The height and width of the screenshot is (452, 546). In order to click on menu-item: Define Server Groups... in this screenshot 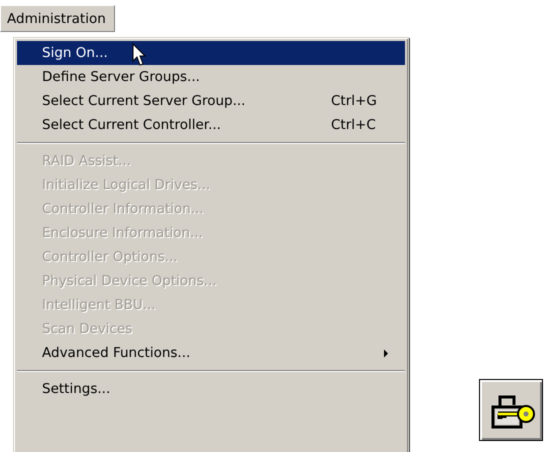, I will do `click(211, 77)`.